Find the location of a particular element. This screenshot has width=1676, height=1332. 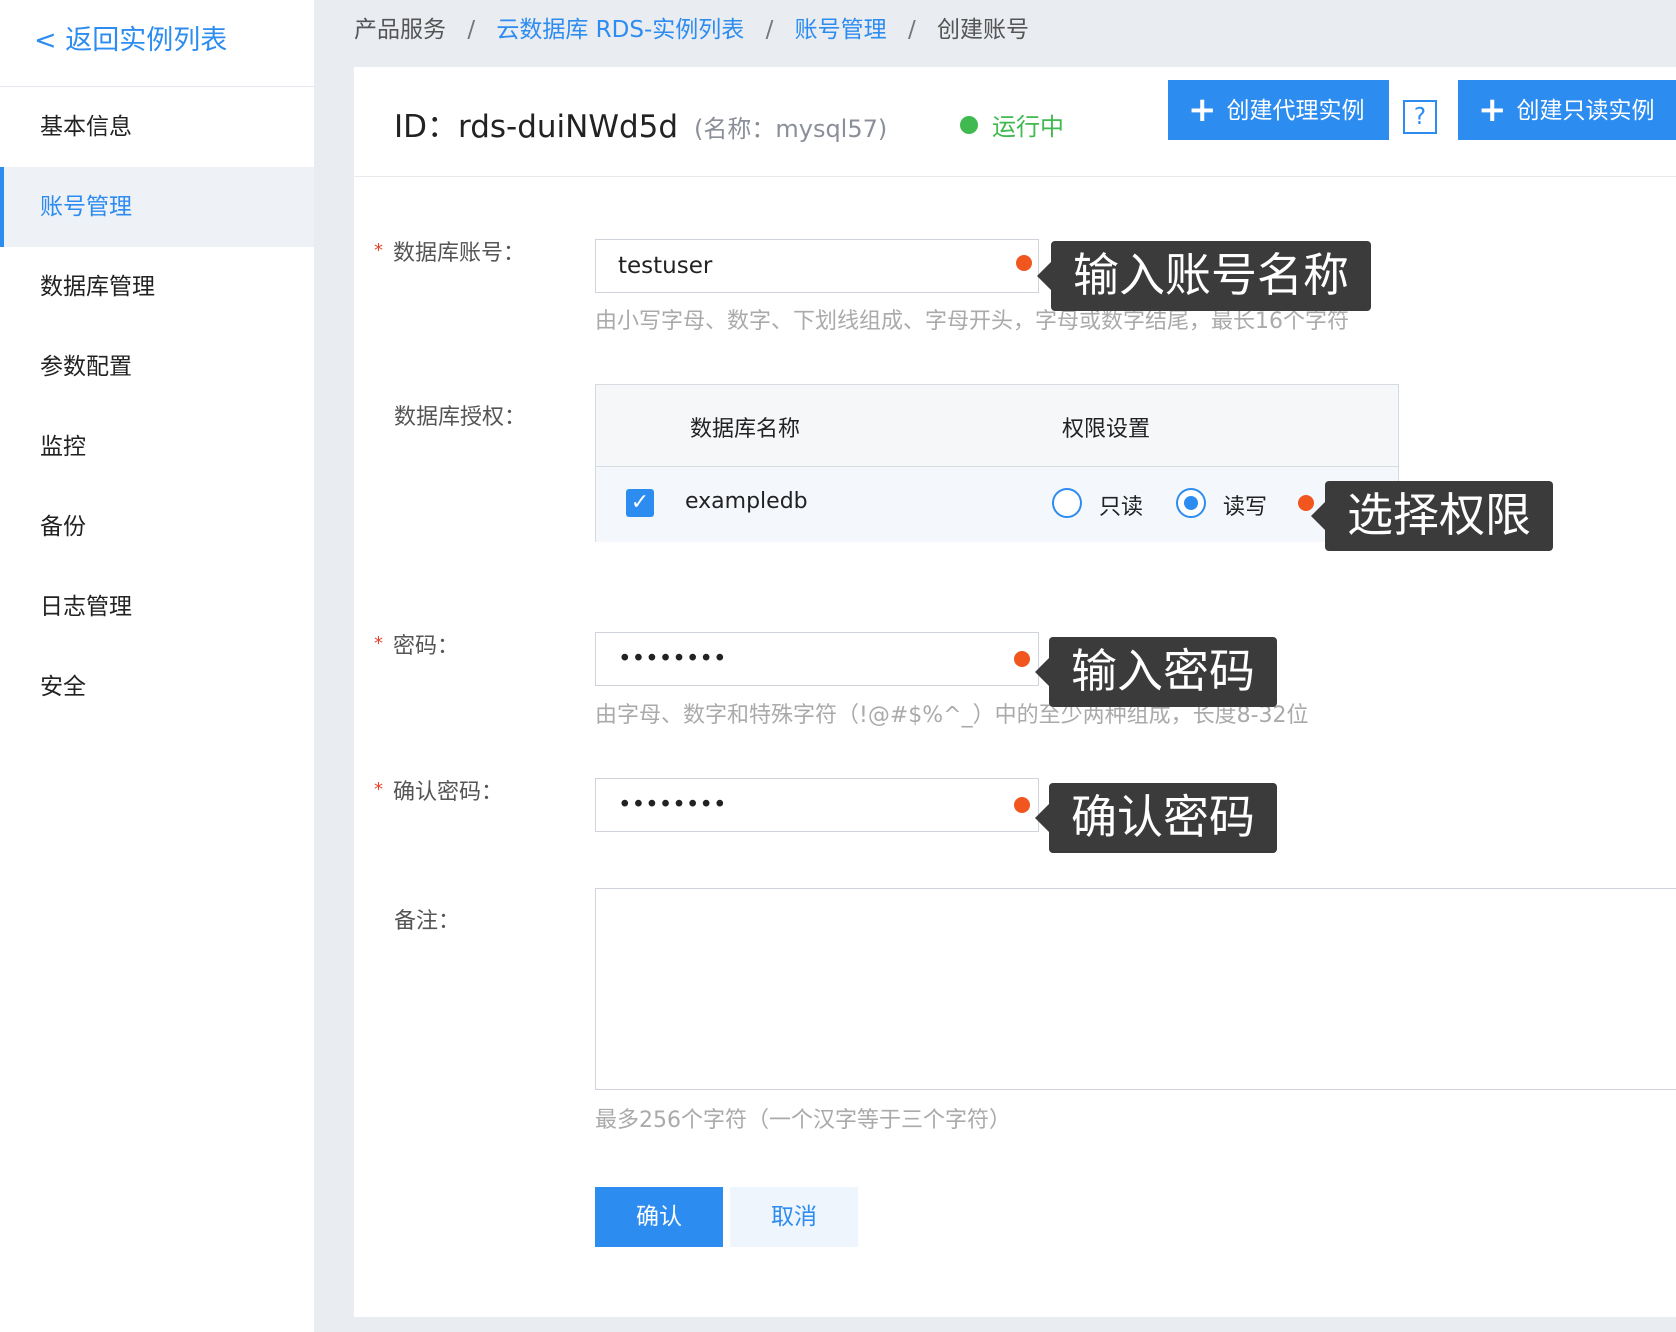

instance-id: ID：rds-duiNWd5d is located at coordinates (536, 127).